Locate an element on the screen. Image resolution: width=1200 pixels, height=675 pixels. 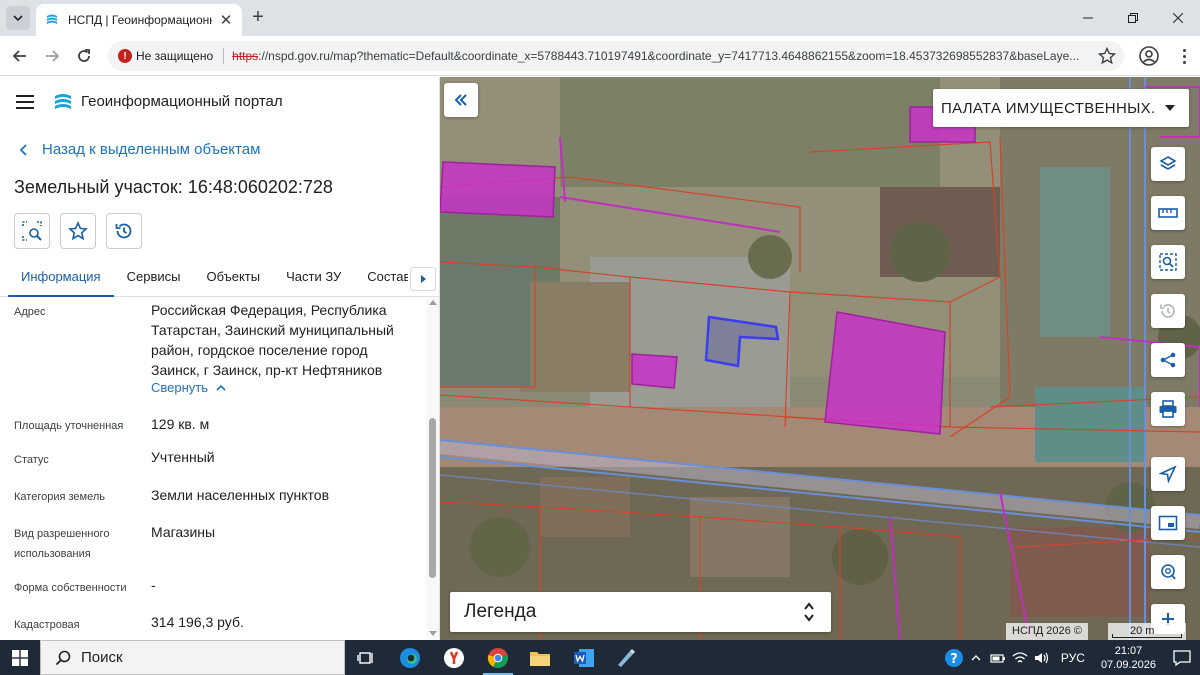
layers-icon is located at coordinates (1168, 163).